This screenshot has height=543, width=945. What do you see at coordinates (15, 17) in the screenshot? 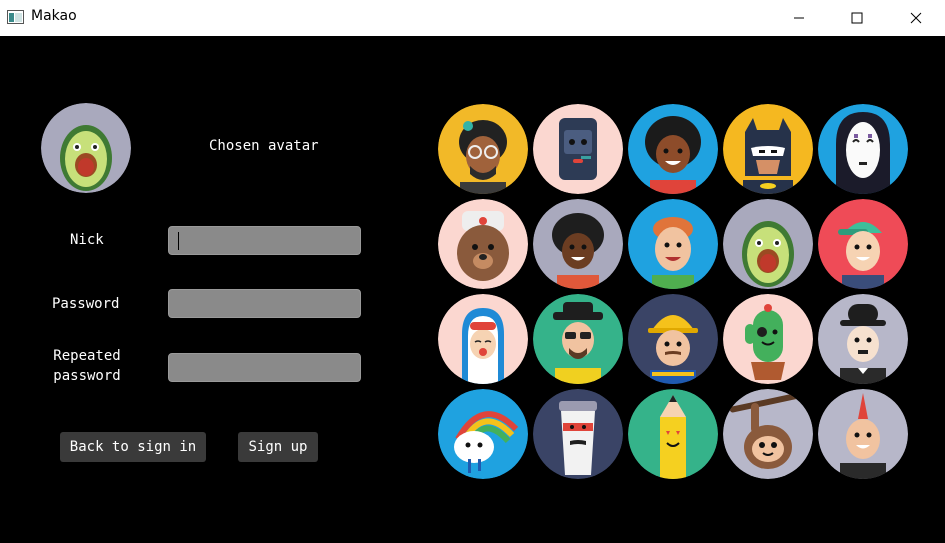
I see `app-window-icon` at bounding box center [15, 17].